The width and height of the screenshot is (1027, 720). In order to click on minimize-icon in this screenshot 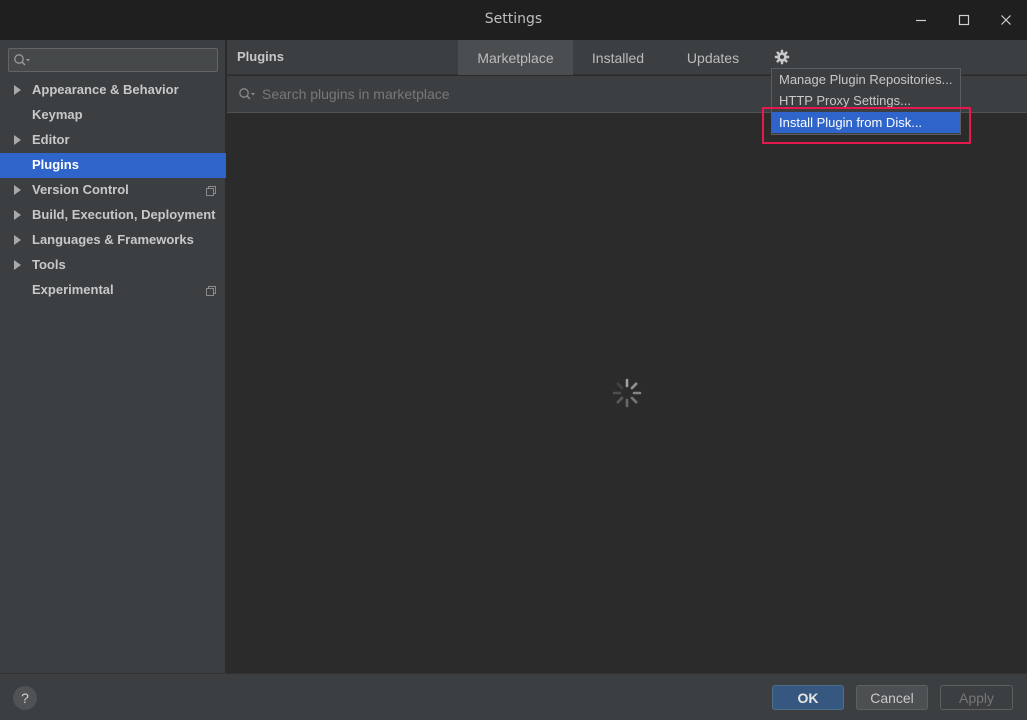, I will do `click(921, 20)`.